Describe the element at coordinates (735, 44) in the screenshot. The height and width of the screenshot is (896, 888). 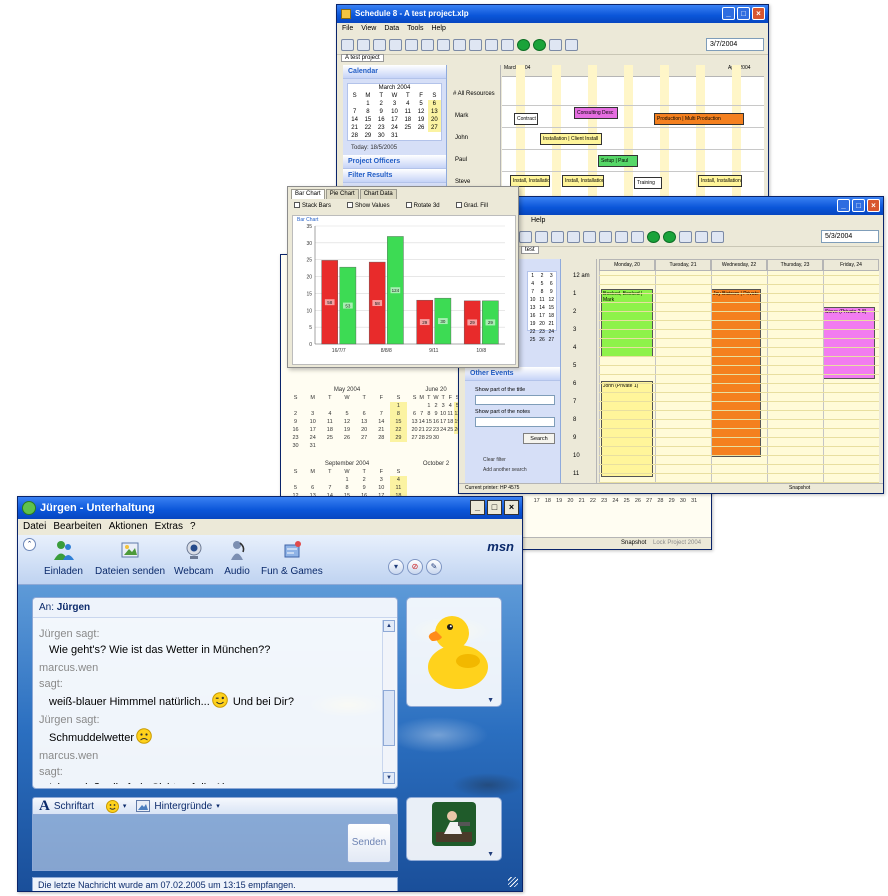
I see `date-picker: 3/7/2004` at that location.